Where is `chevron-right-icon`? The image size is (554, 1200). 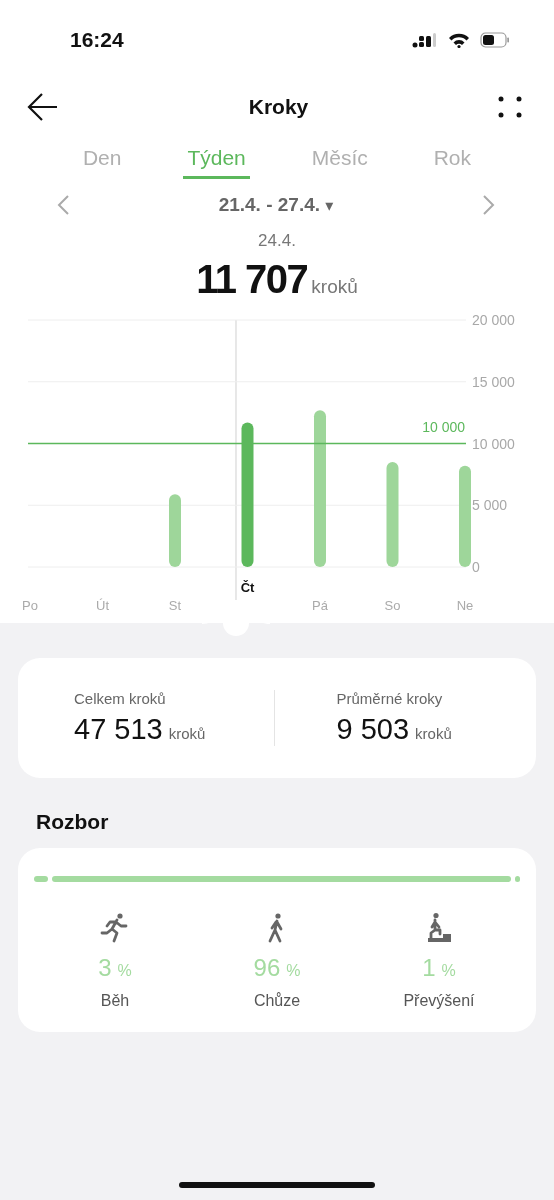 chevron-right-icon is located at coordinates (489, 205).